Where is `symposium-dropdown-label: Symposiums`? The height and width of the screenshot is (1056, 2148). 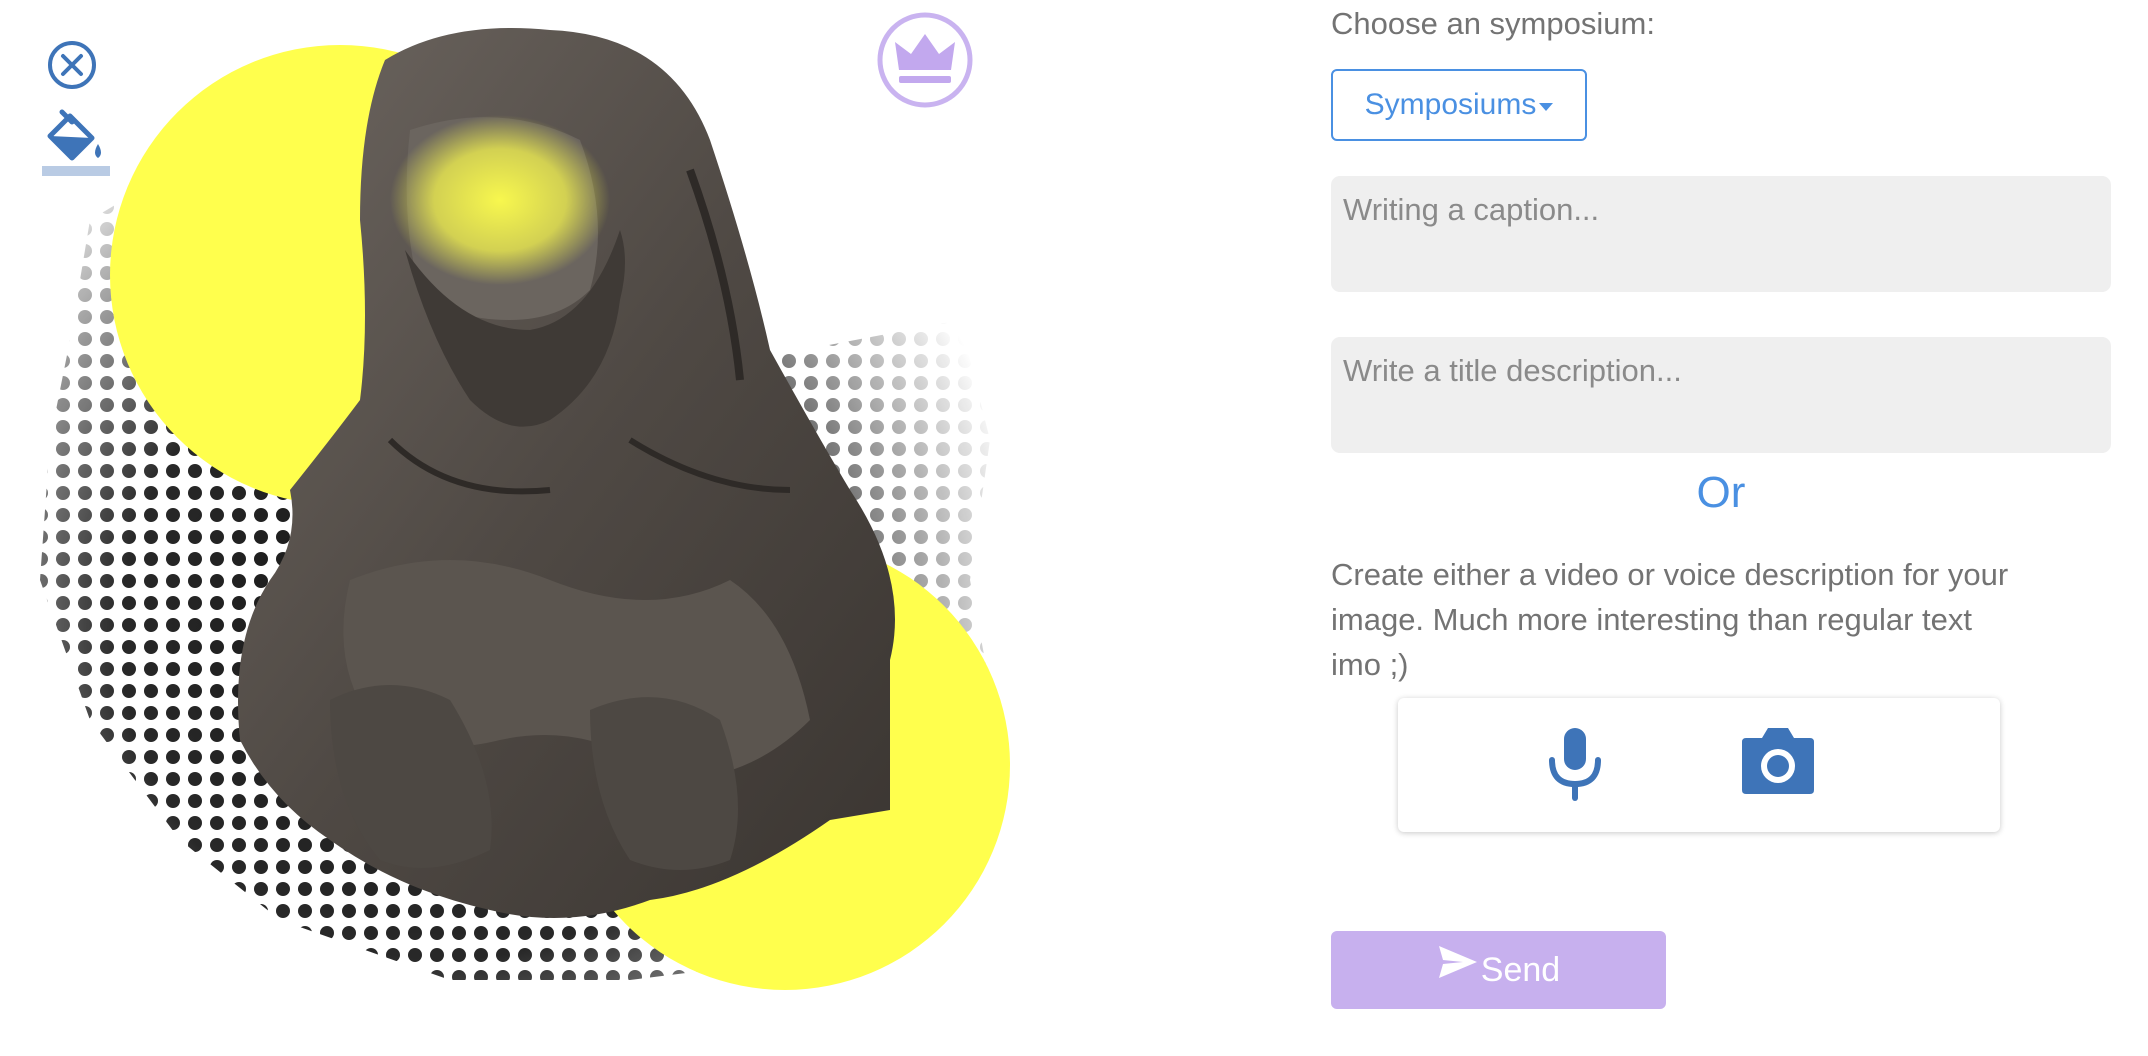 symposium-dropdown-label: Symposiums is located at coordinates (1450, 104).